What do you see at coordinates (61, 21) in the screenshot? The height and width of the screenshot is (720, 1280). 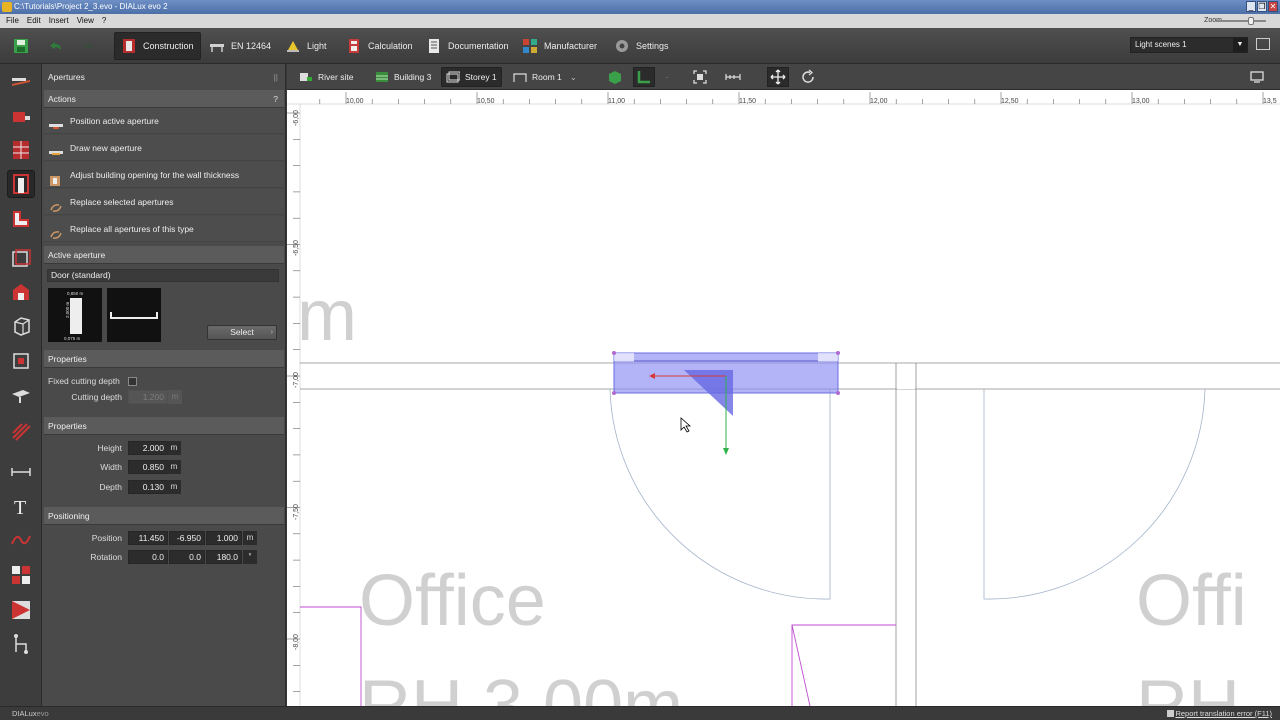 I see `menu-insert: Insert` at bounding box center [61, 21].